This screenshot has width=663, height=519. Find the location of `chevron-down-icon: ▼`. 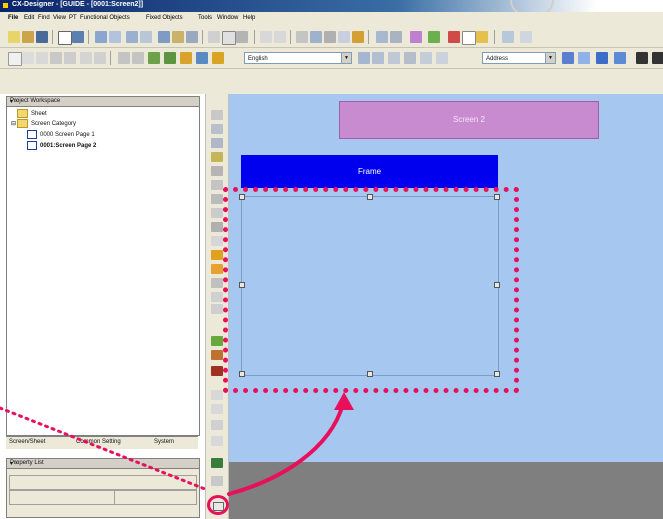

chevron-down-icon: ▼ is located at coordinates (550, 58).